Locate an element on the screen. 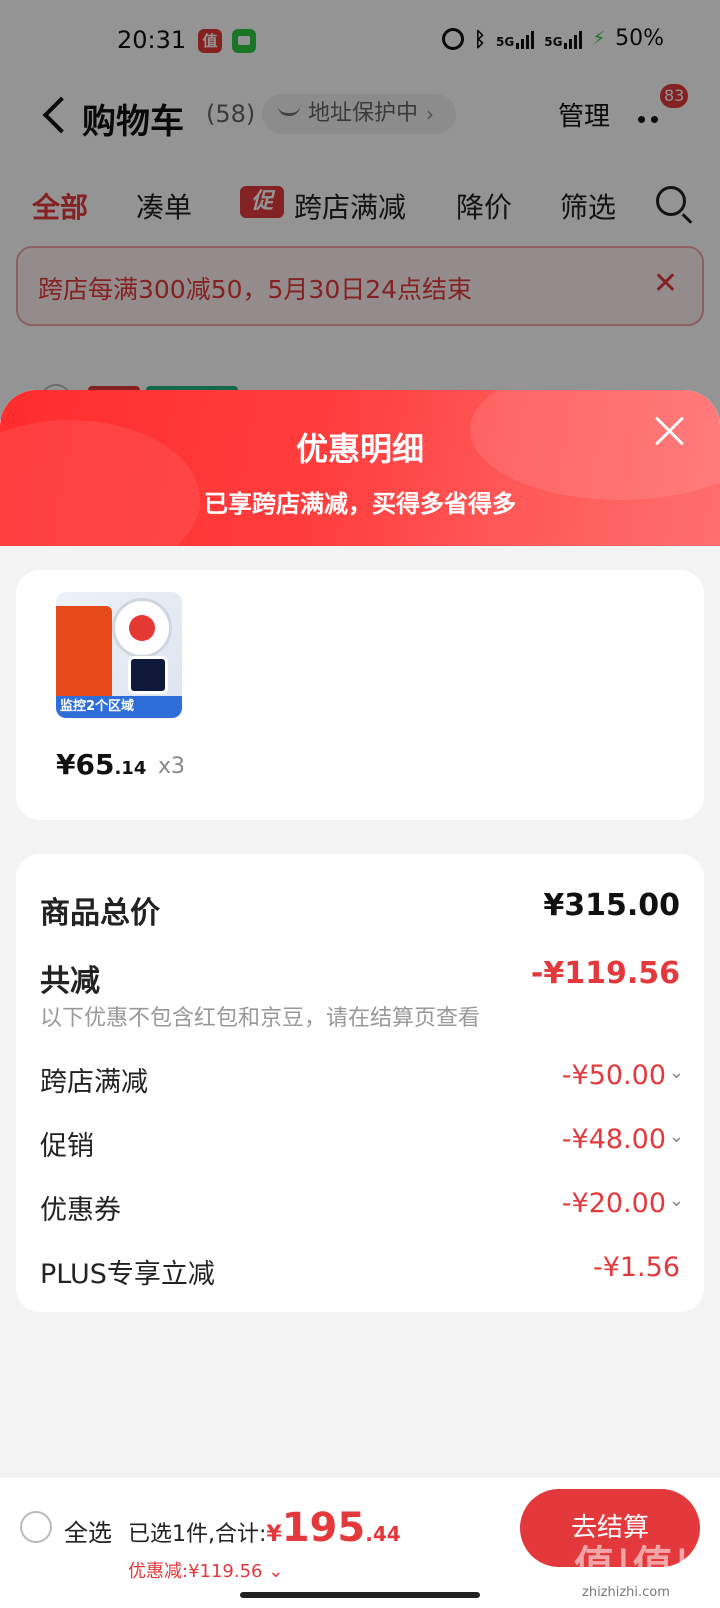 Image resolution: width=720 pixels, height=1608 pixels. discount-label: 优惠券 is located at coordinates (80, 1210).